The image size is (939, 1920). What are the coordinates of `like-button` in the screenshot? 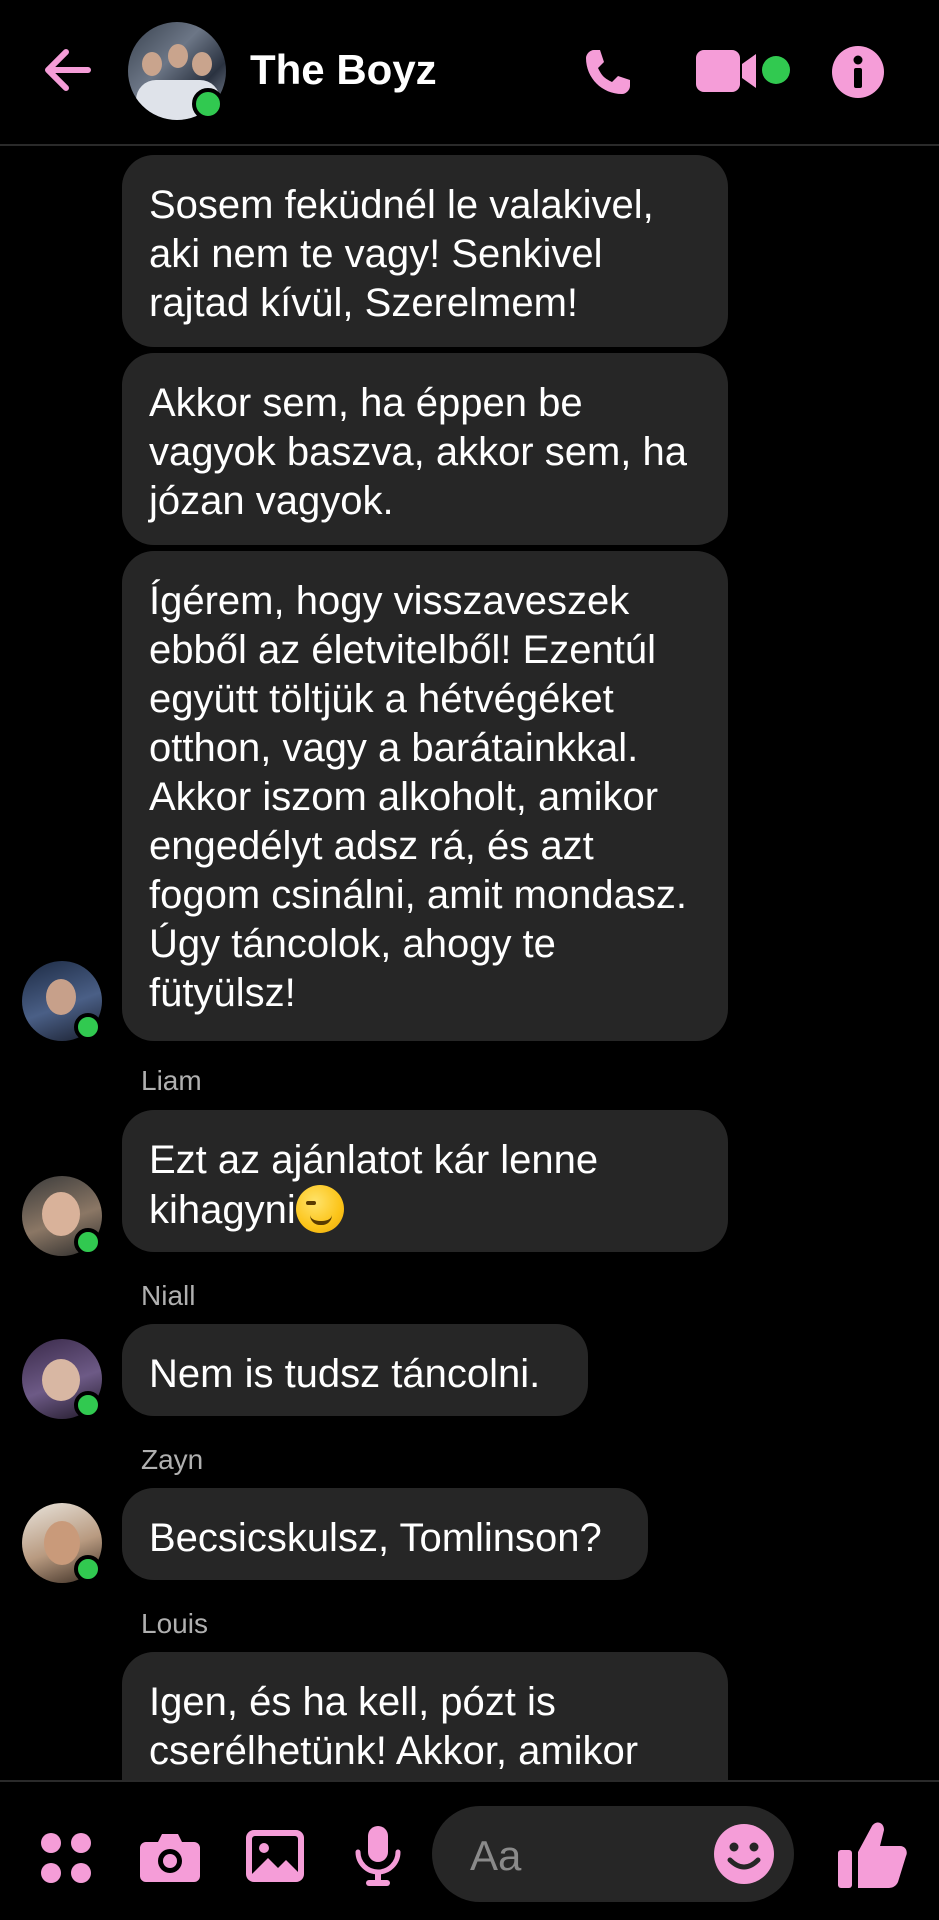 It's located at (873, 1857).